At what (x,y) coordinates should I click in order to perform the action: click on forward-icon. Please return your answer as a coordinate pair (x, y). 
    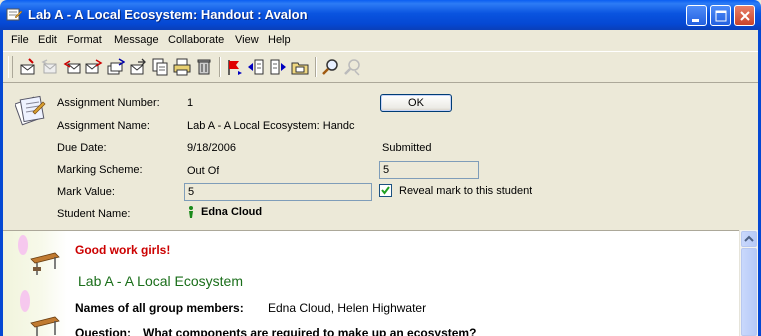
    Looking at the image, I should click on (94, 67).